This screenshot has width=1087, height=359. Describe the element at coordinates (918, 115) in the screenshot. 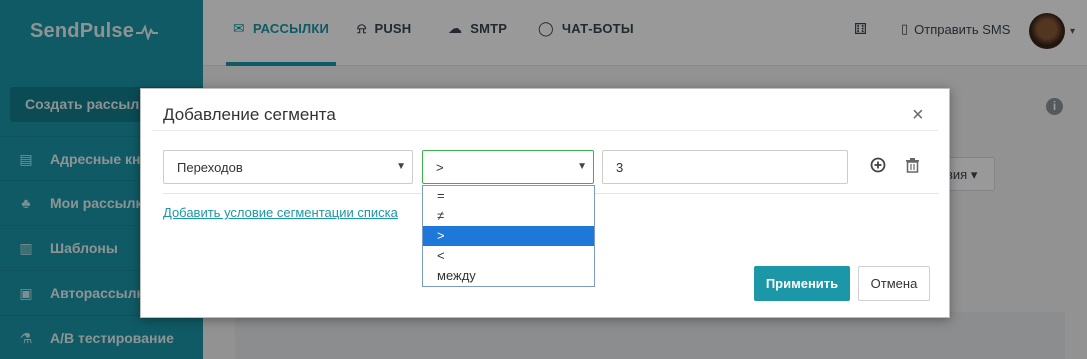

I see `close-icon: ×` at that location.